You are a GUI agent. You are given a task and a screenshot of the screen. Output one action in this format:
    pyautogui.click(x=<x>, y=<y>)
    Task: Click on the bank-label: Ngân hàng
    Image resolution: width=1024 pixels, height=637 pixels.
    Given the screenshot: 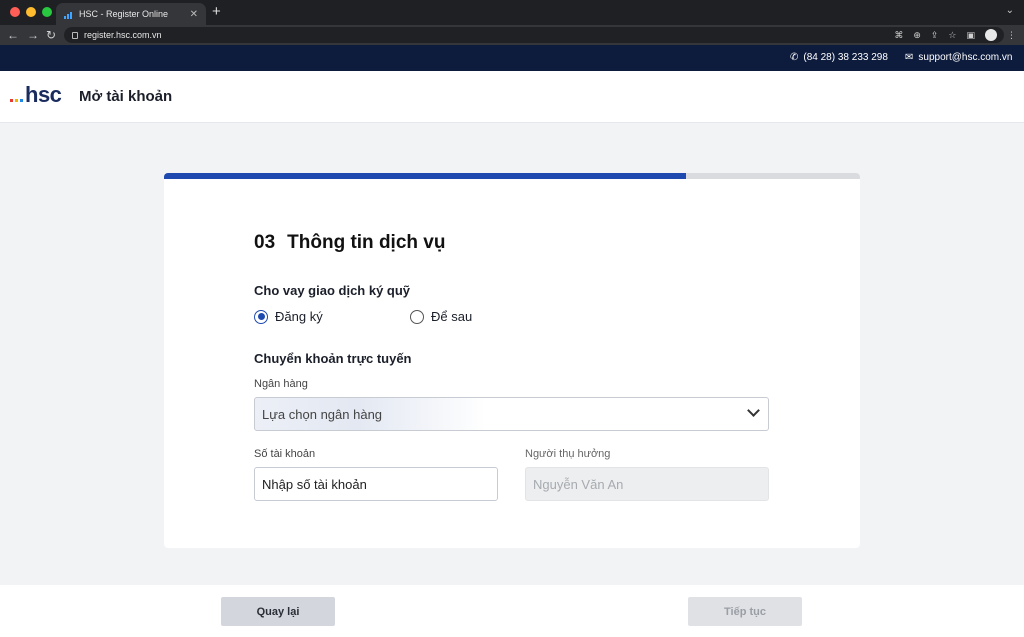 What is the action you would take?
    pyautogui.click(x=281, y=384)
    